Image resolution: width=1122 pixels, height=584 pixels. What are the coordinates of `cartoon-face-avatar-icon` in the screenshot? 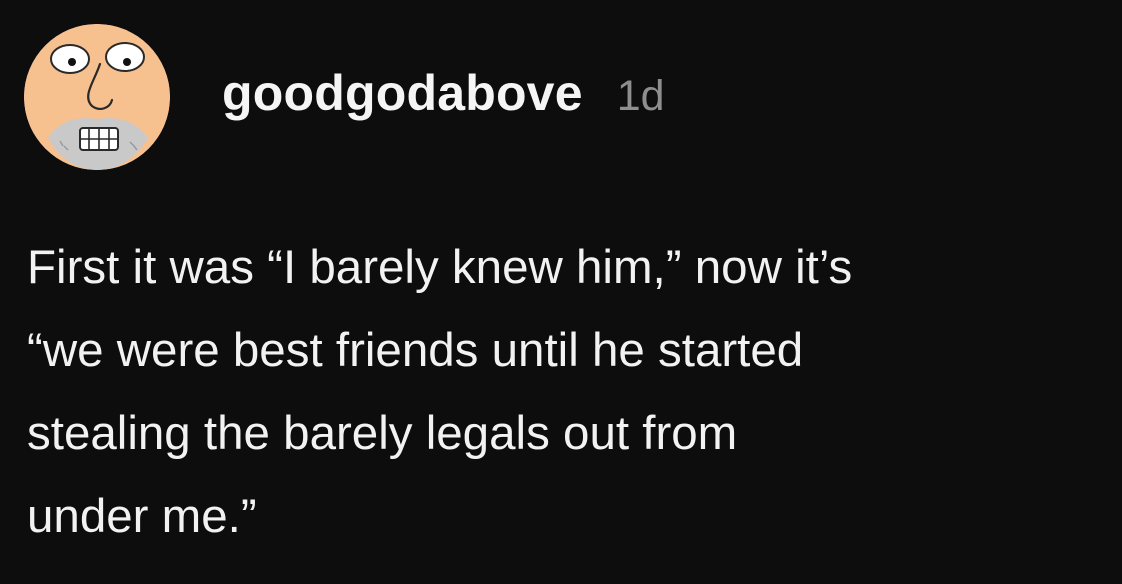 It's located at (97, 97).